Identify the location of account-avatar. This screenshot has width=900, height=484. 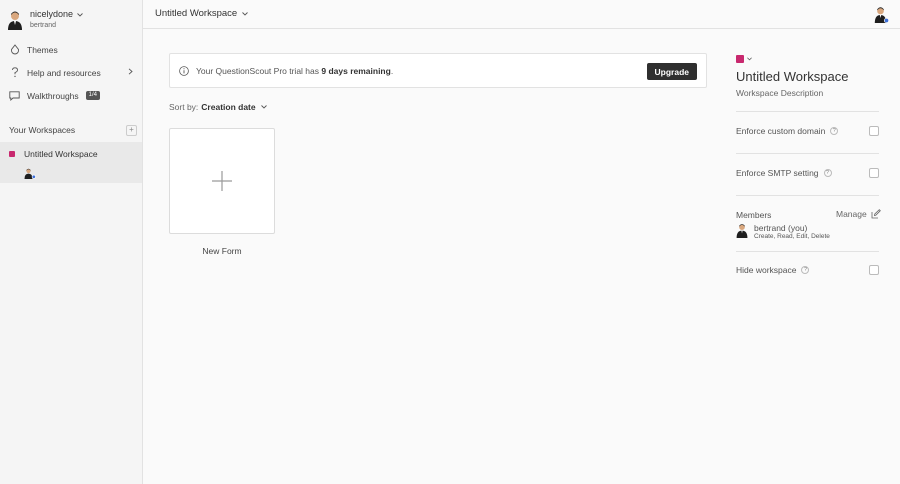
(15, 20).